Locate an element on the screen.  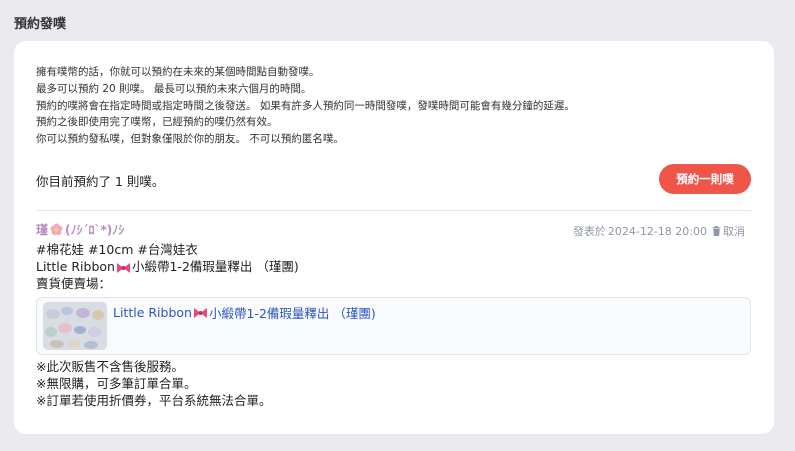
post-meta: 發表於 2024-12-18 20:00 取消 is located at coordinates (659, 231).